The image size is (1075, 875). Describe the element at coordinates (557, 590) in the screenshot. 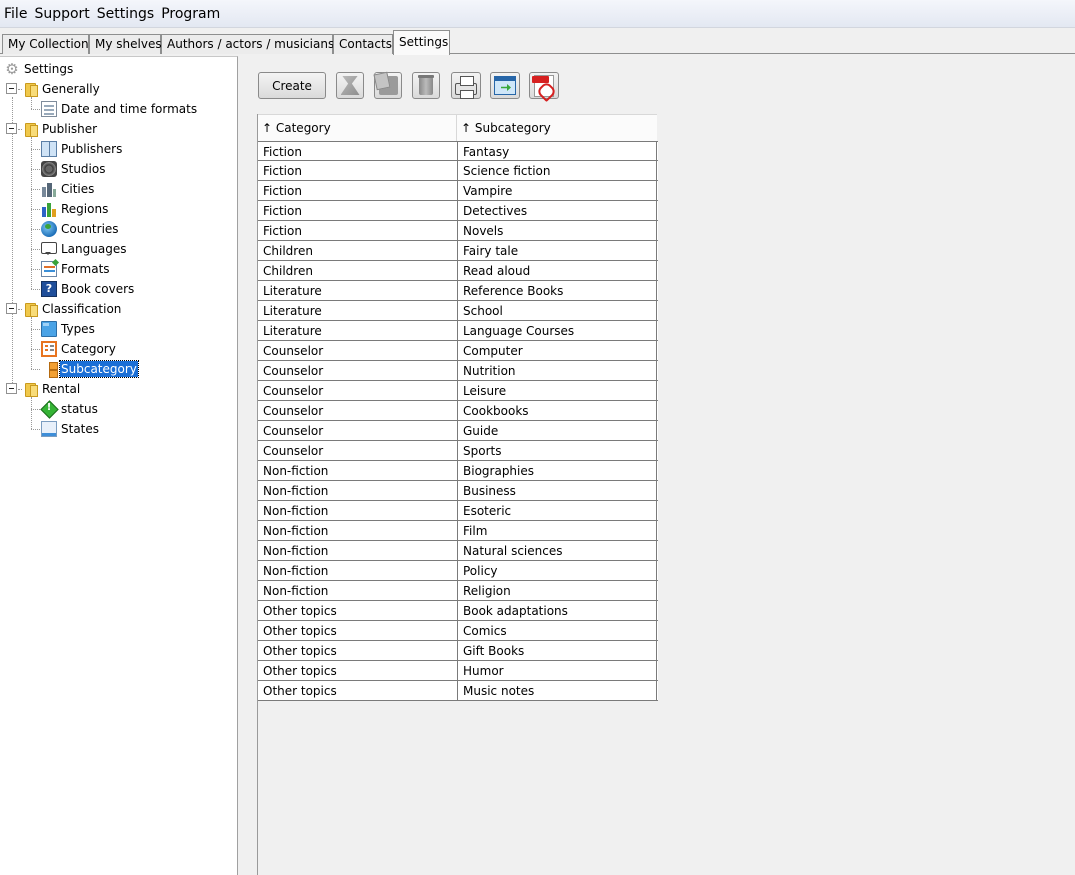

I see `cell-subcategory: Religion` at that location.